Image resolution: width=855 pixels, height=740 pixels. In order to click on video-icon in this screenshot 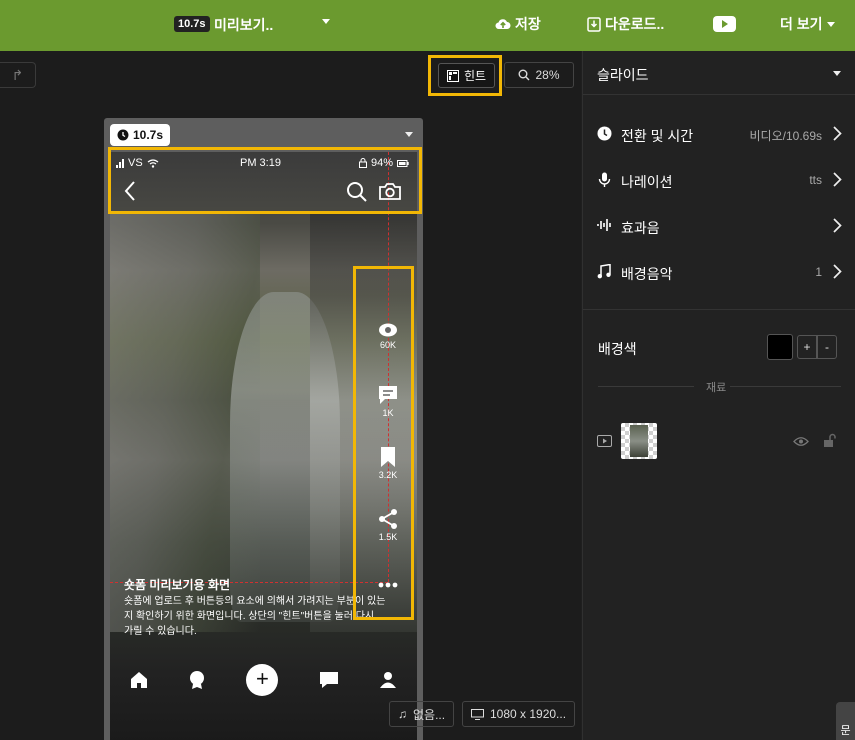, I will do `click(604, 441)`.